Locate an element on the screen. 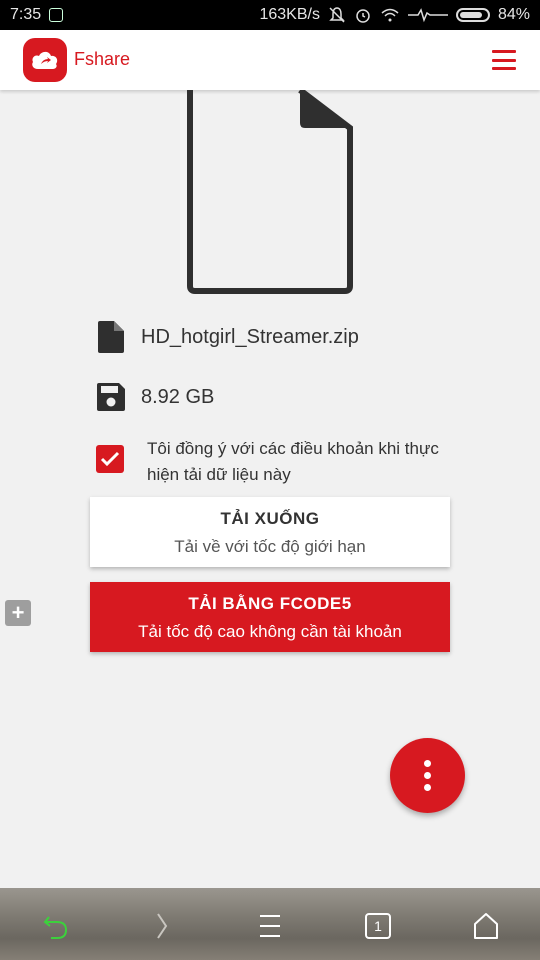 Image resolution: width=540 pixels, height=960 pixels. cloud-upload-icon is located at coordinates (45, 60).